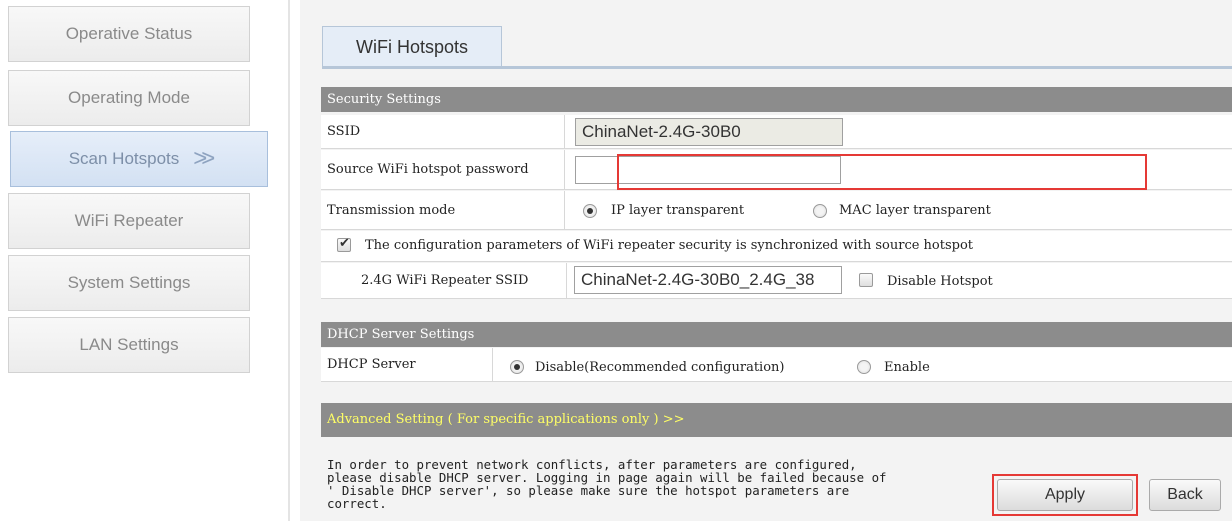 The image size is (1232, 521). Describe the element at coordinates (678, 210) in the screenshot. I see `ip-layer-label: IP layer transparent` at that location.